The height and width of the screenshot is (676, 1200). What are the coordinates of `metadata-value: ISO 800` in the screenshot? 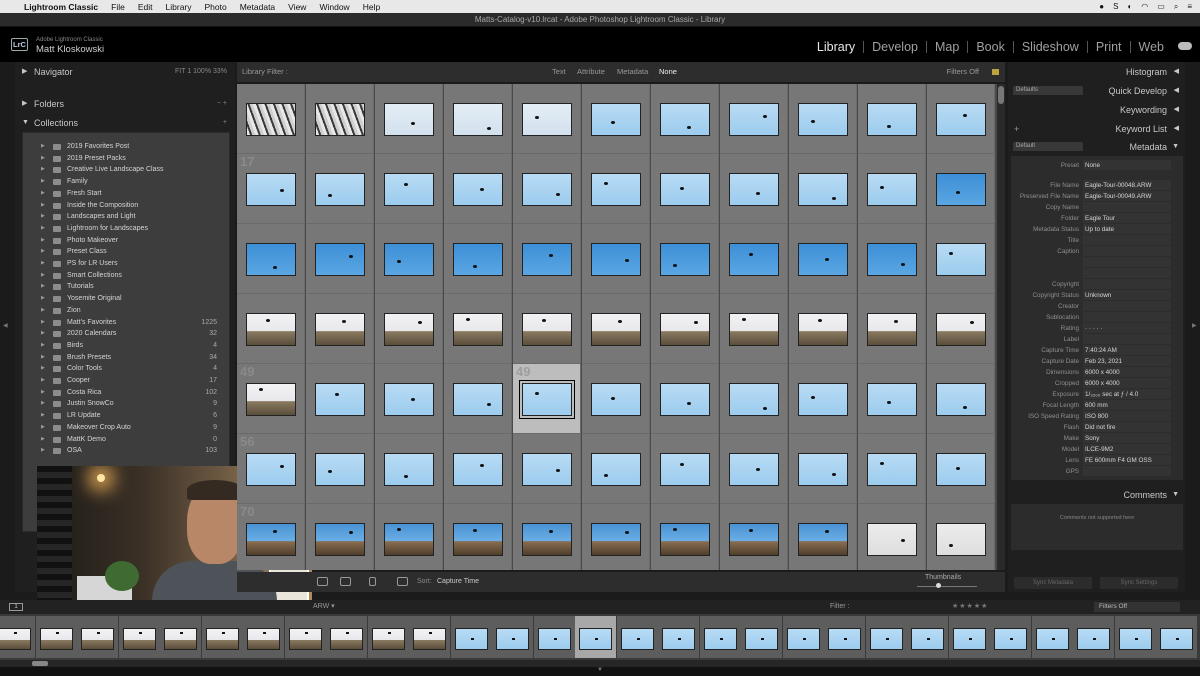 It's located at (1127, 416).